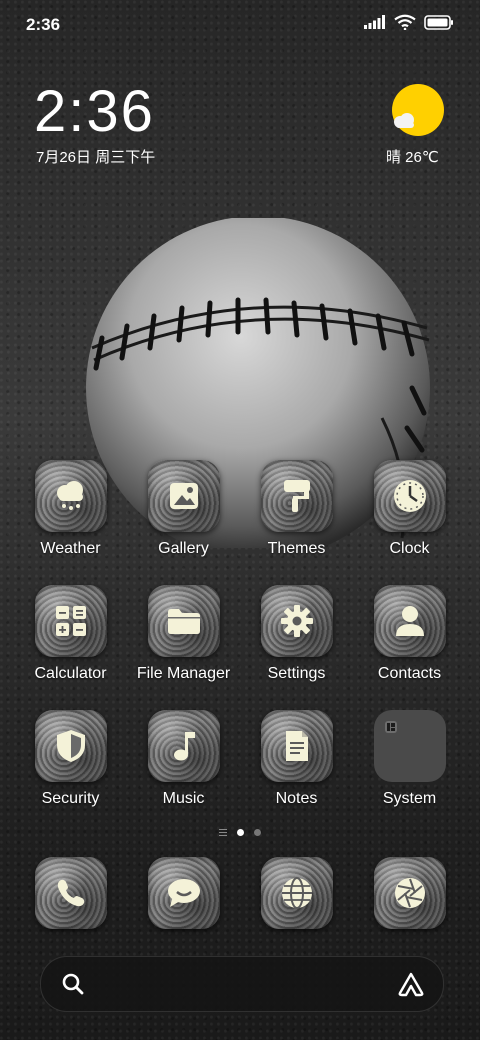  What do you see at coordinates (409, 548) in the screenshot?
I see `app-label: Clock` at bounding box center [409, 548].